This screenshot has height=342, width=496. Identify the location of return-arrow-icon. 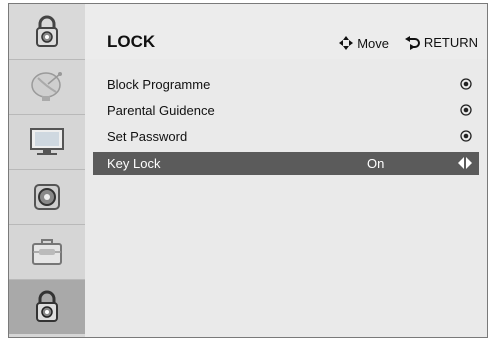
(412, 42).